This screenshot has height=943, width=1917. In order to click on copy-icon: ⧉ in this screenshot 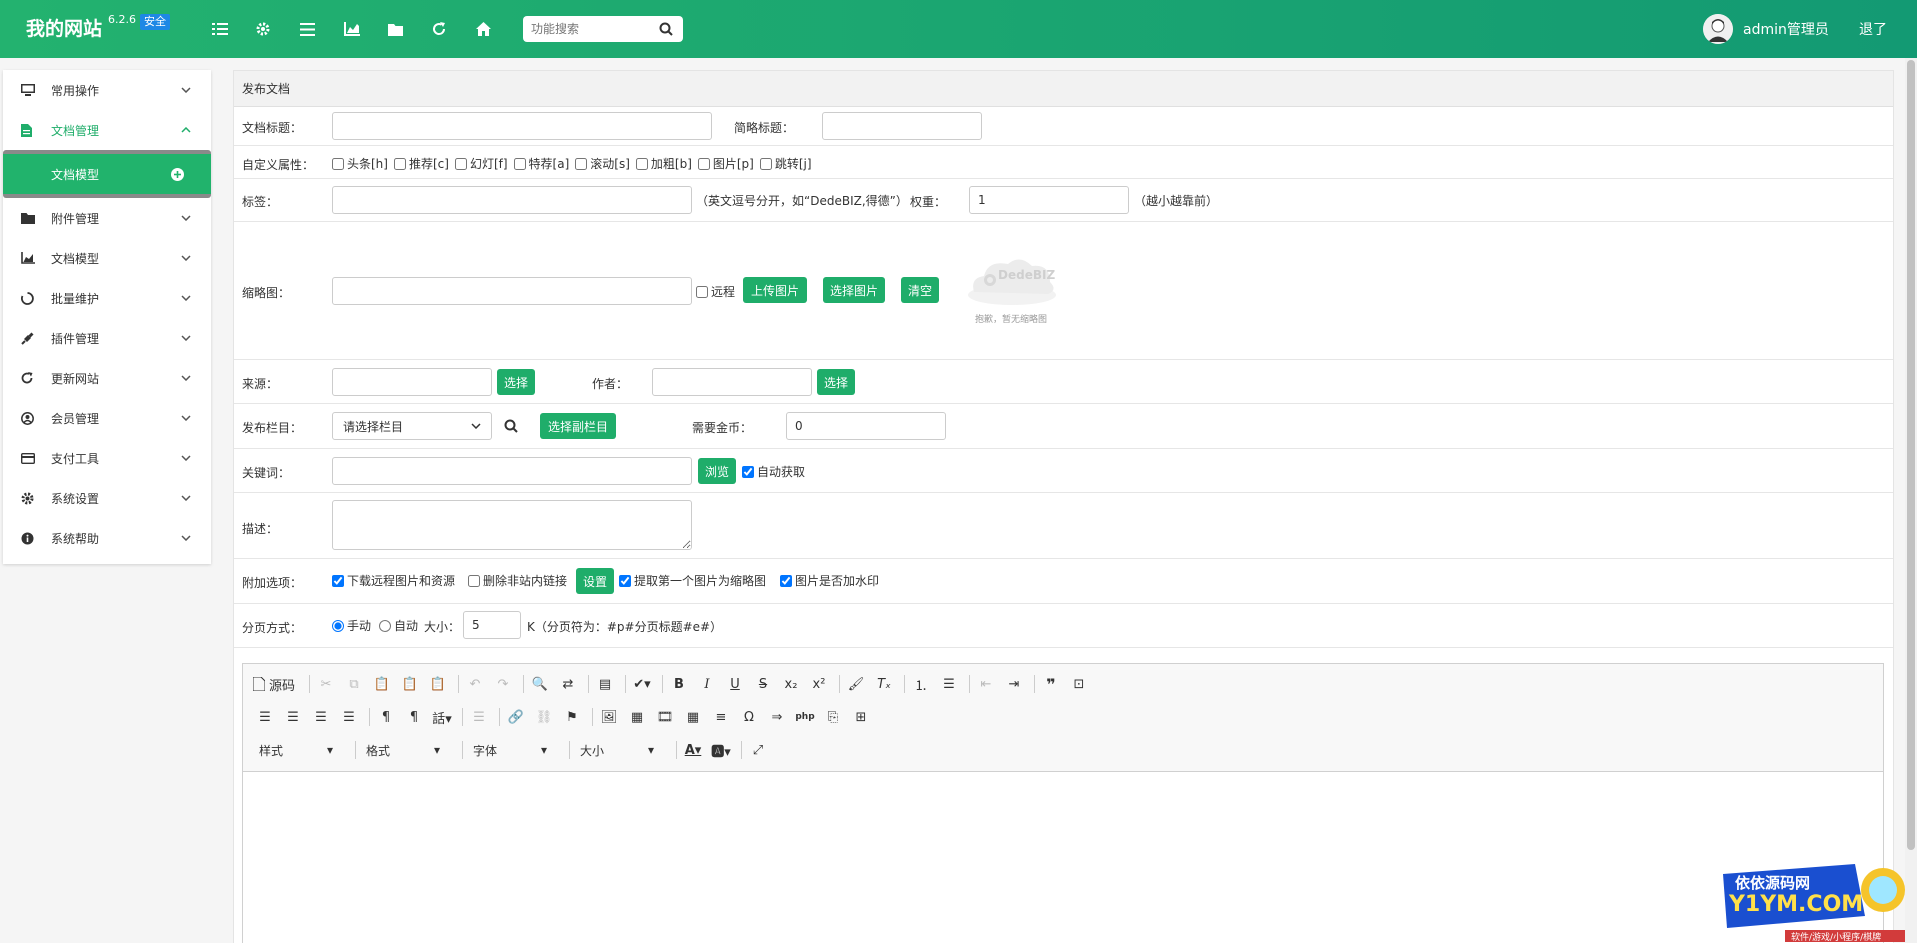, I will do `click(354, 684)`.